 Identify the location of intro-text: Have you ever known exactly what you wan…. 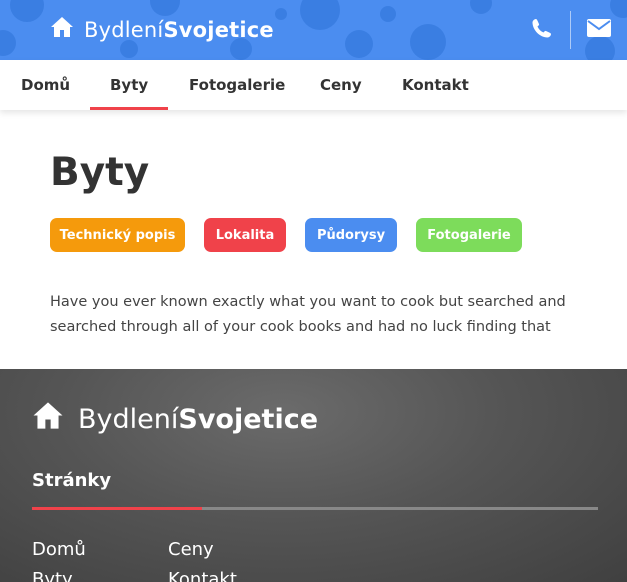
(308, 314).